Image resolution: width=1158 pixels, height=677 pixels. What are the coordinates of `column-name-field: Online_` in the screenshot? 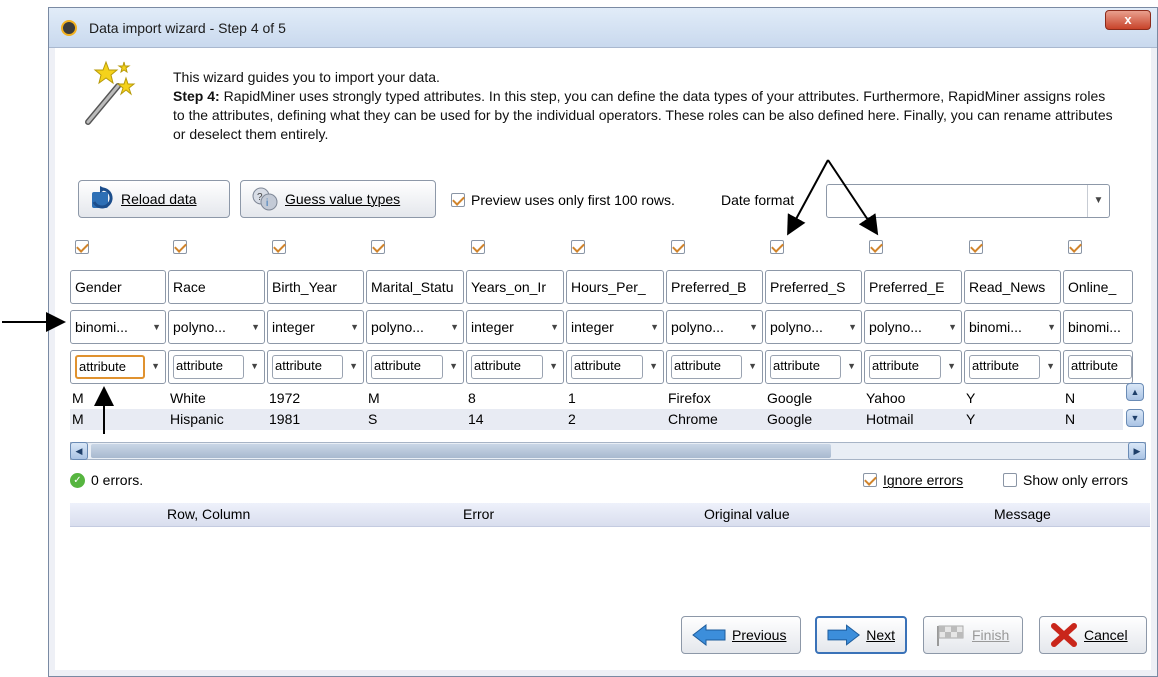 It's located at (1098, 287).